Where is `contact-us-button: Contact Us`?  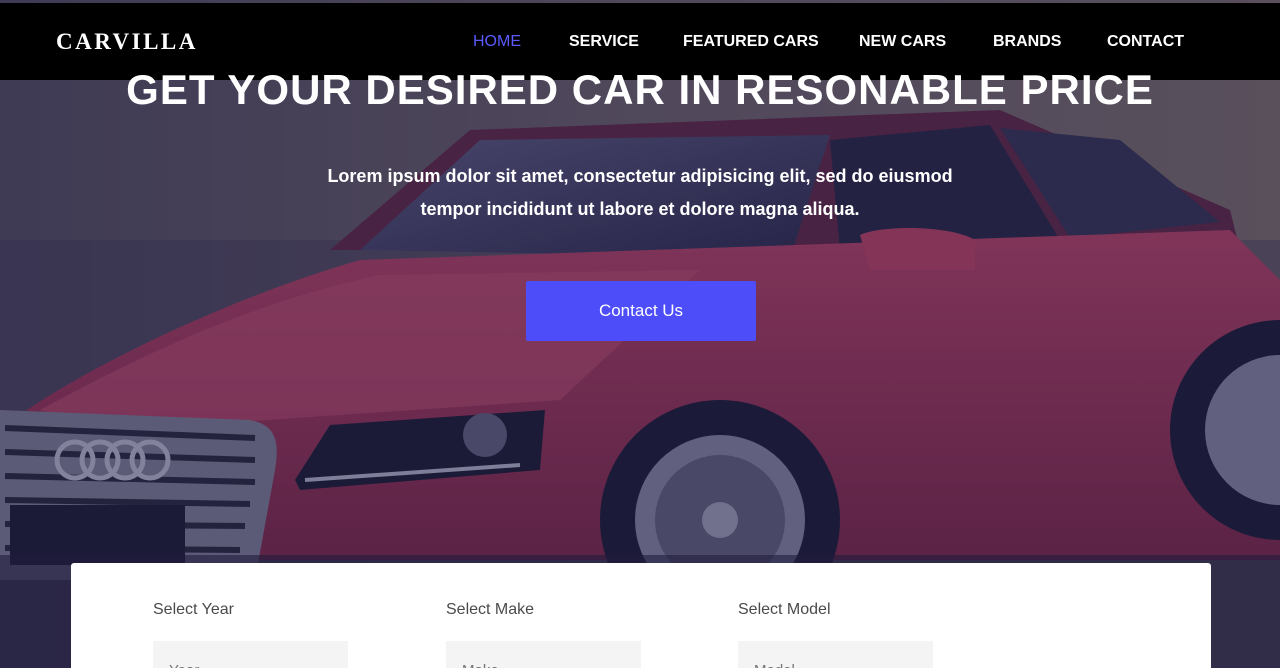 contact-us-button: Contact Us is located at coordinates (641, 311).